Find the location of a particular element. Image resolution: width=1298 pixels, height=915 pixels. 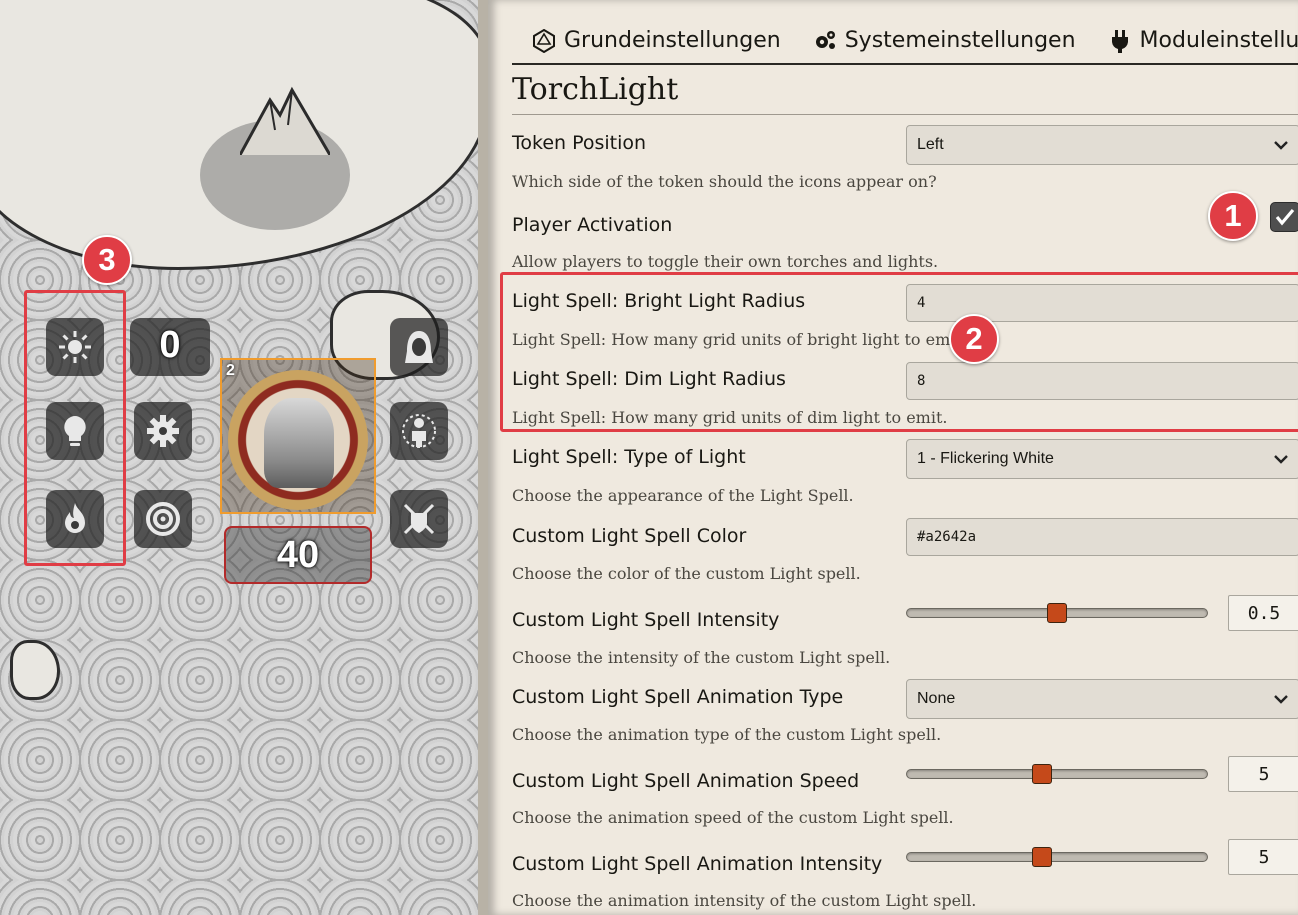

tab-module-settings: Moduleinstellungen is located at coordinates (1203, 40).